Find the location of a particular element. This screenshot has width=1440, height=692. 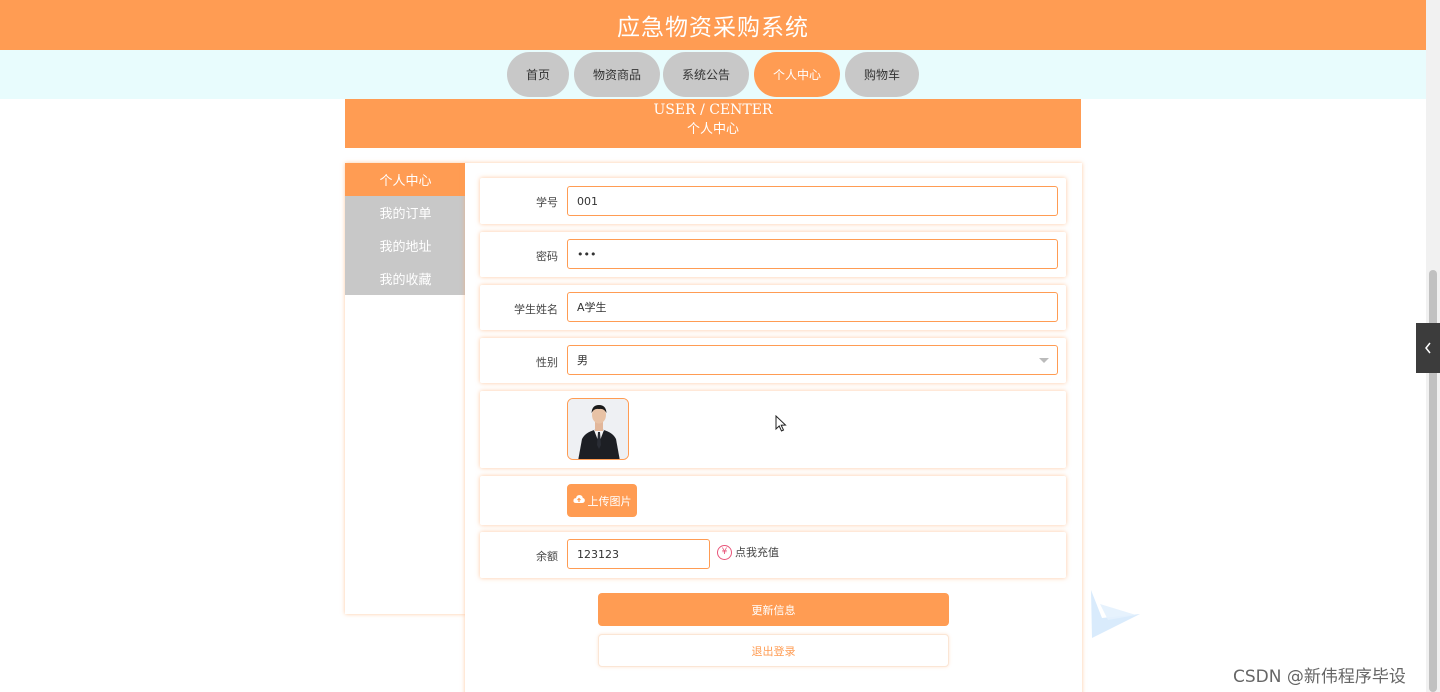

form-row-gender: 性别 男 is located at coordinates (773, 360).